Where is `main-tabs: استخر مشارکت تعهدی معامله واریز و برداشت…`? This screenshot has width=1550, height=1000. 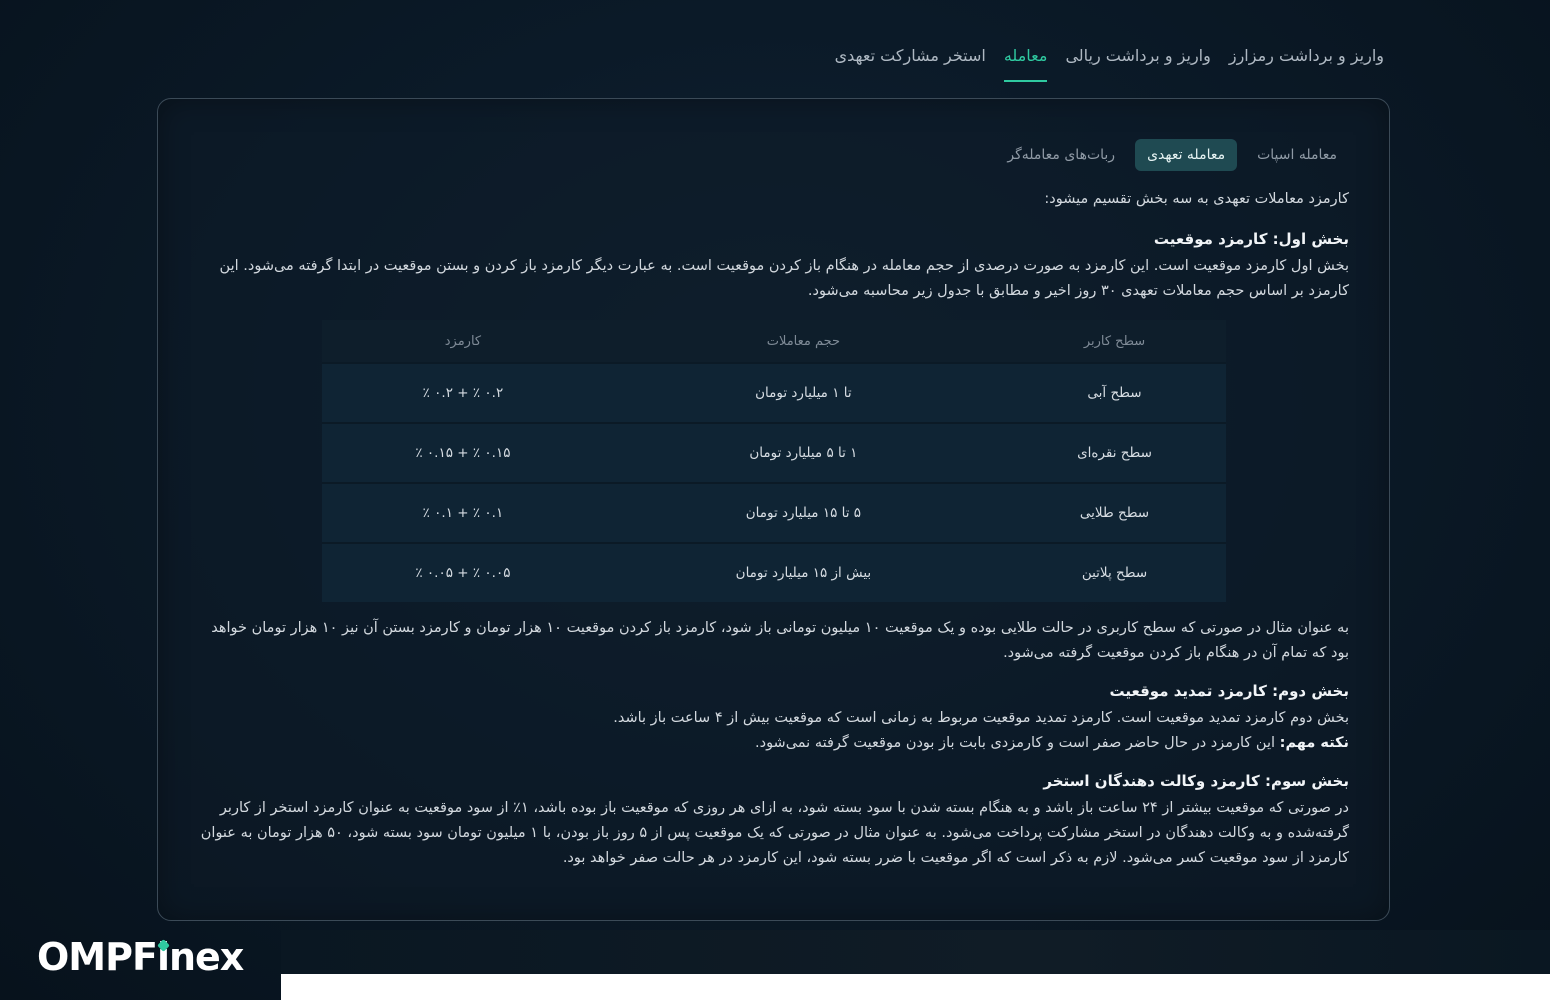 main-tabs: استخر مشارکت تعهدی معامله واریز و برداشت… is located at coordinates (1109, 61).